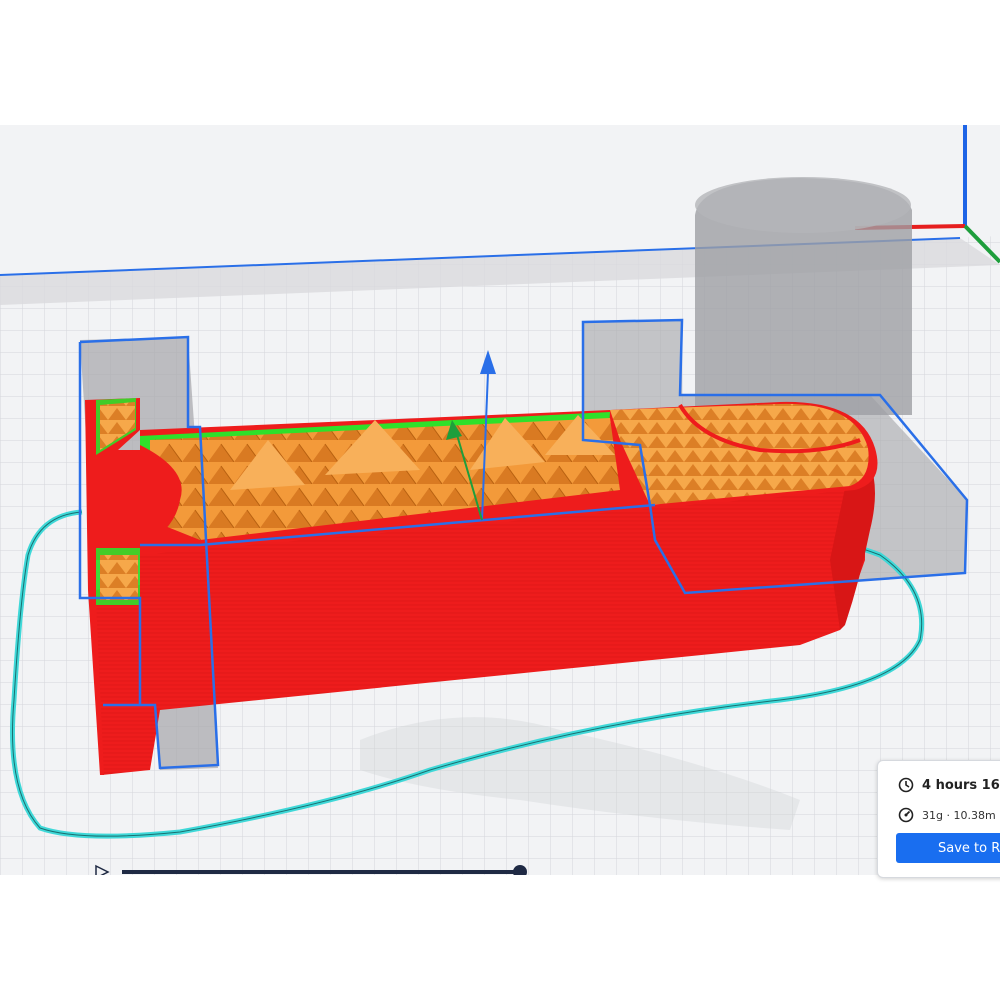  Describe the element at coordinates (961, 785) in the screenshot. I see `print-time-estimate: 4 hours 16 m` at that location.